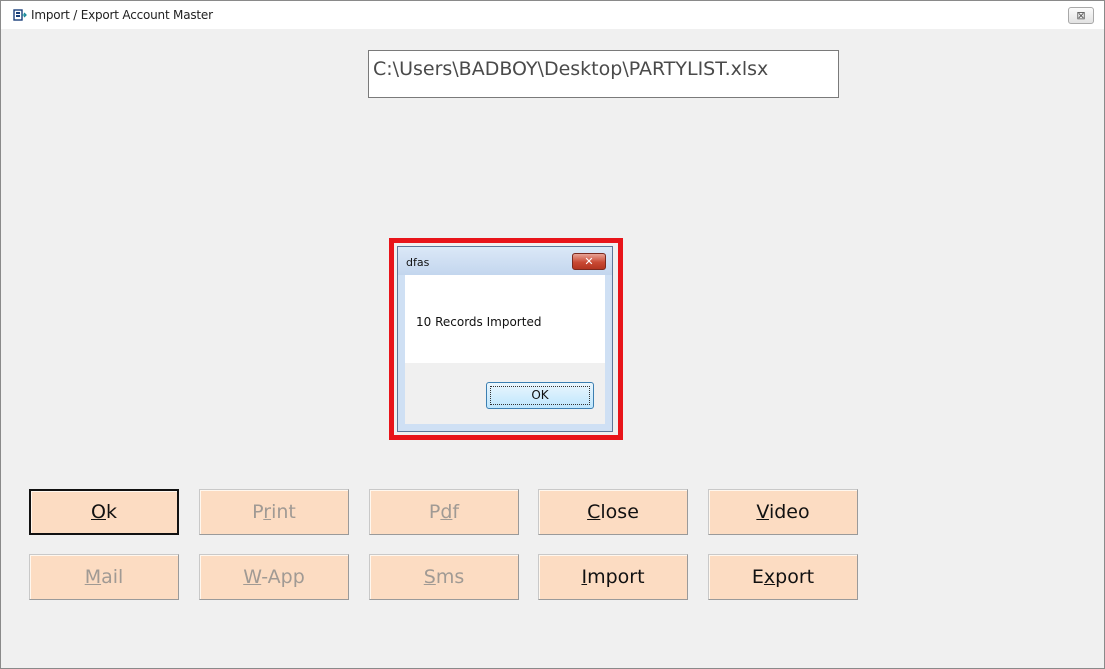 This screenshot has height=669, width=1105. I want to click on mail-button: Mail, so click(104, 577).